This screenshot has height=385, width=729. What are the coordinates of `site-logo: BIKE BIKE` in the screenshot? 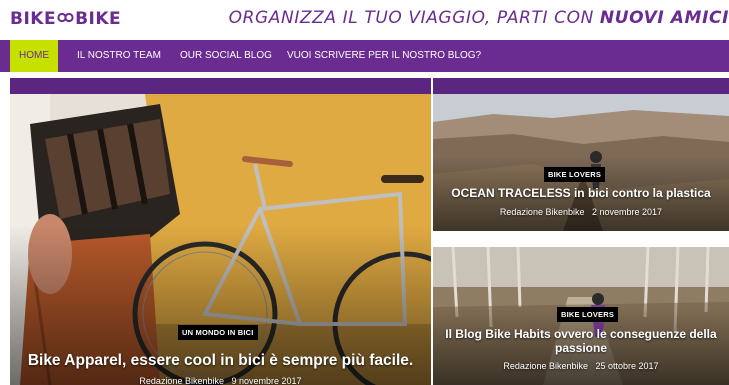 It's located at (65, 19).